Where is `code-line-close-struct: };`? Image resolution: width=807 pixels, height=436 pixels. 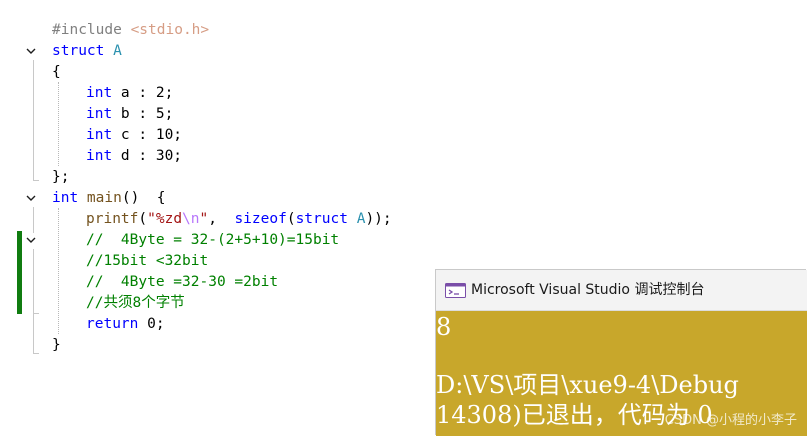 code-line-close-struct: }; is located at coordinates (60, 177).